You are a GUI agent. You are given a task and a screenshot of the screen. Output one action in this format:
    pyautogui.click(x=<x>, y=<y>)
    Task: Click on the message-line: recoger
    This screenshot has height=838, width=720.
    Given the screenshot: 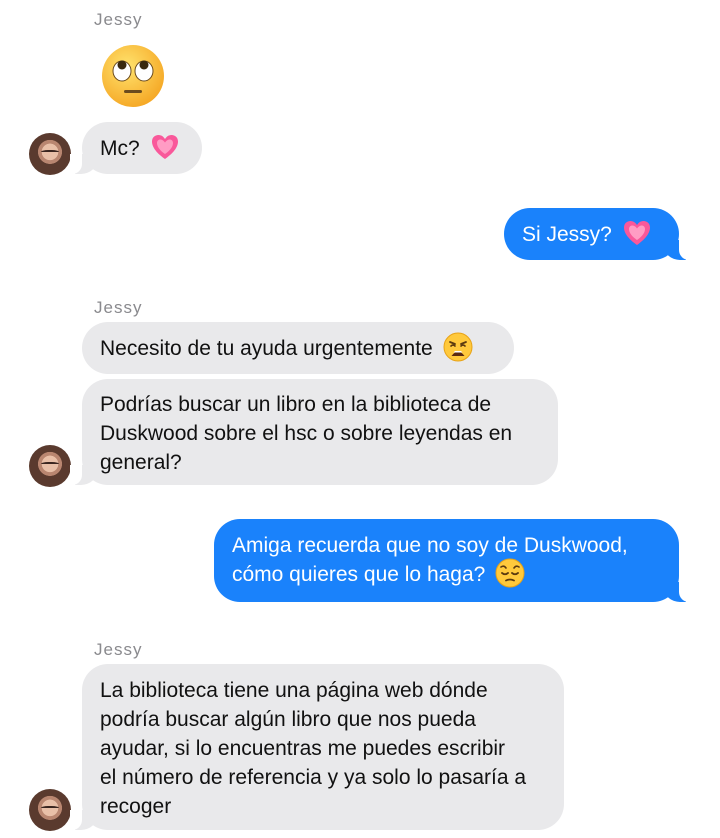 What is the action you would take?
    pyautogui.click(x=136, y=806)
    